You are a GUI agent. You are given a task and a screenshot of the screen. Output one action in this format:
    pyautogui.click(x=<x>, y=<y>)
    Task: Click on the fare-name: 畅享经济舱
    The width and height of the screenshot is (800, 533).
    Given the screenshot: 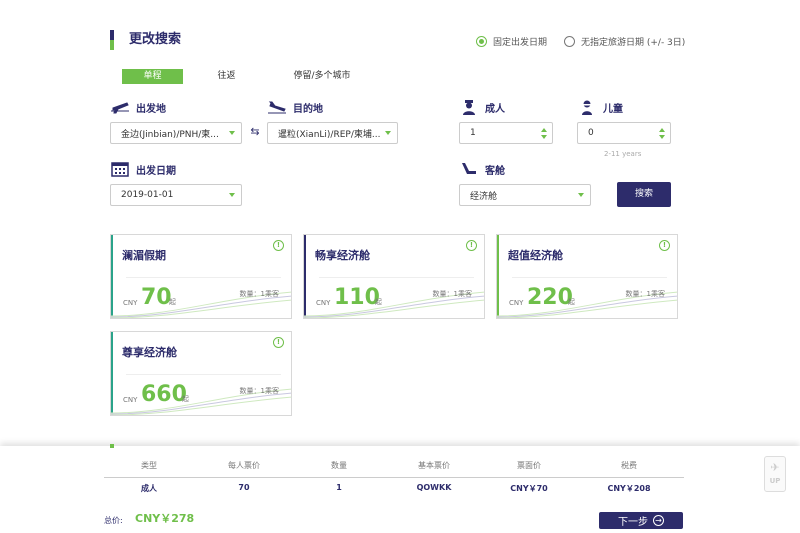 What is the action you would take?
    pyautogui.click(x=342, y=255)
    